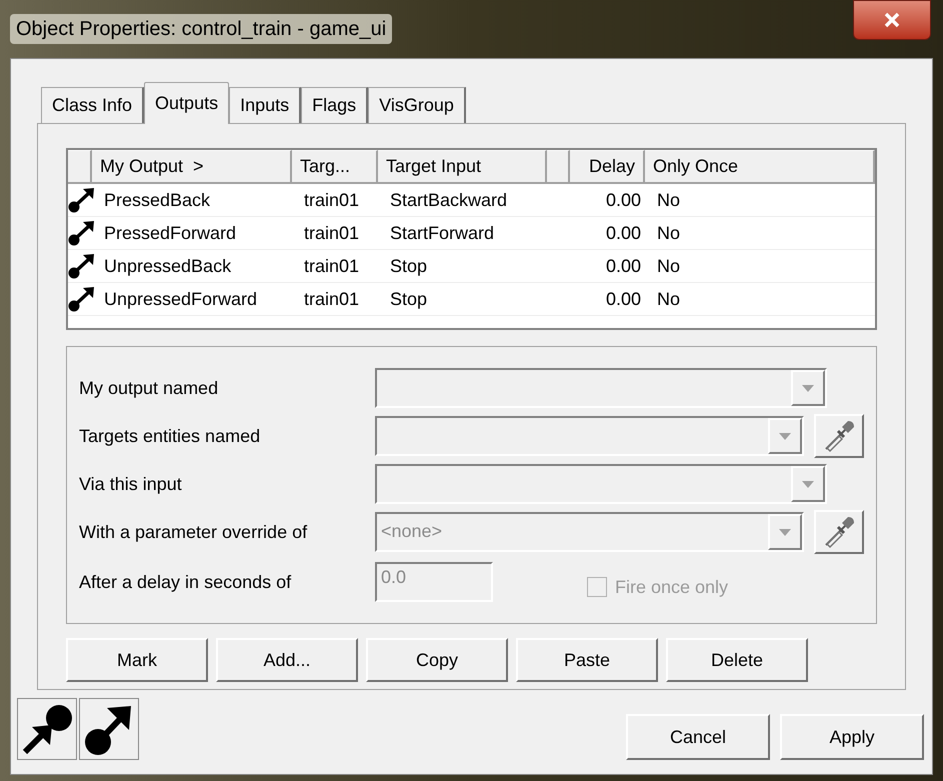 The width and height of the screenshot is (943, 781). I want to click on column-header: Target Input, so click(462, 167).